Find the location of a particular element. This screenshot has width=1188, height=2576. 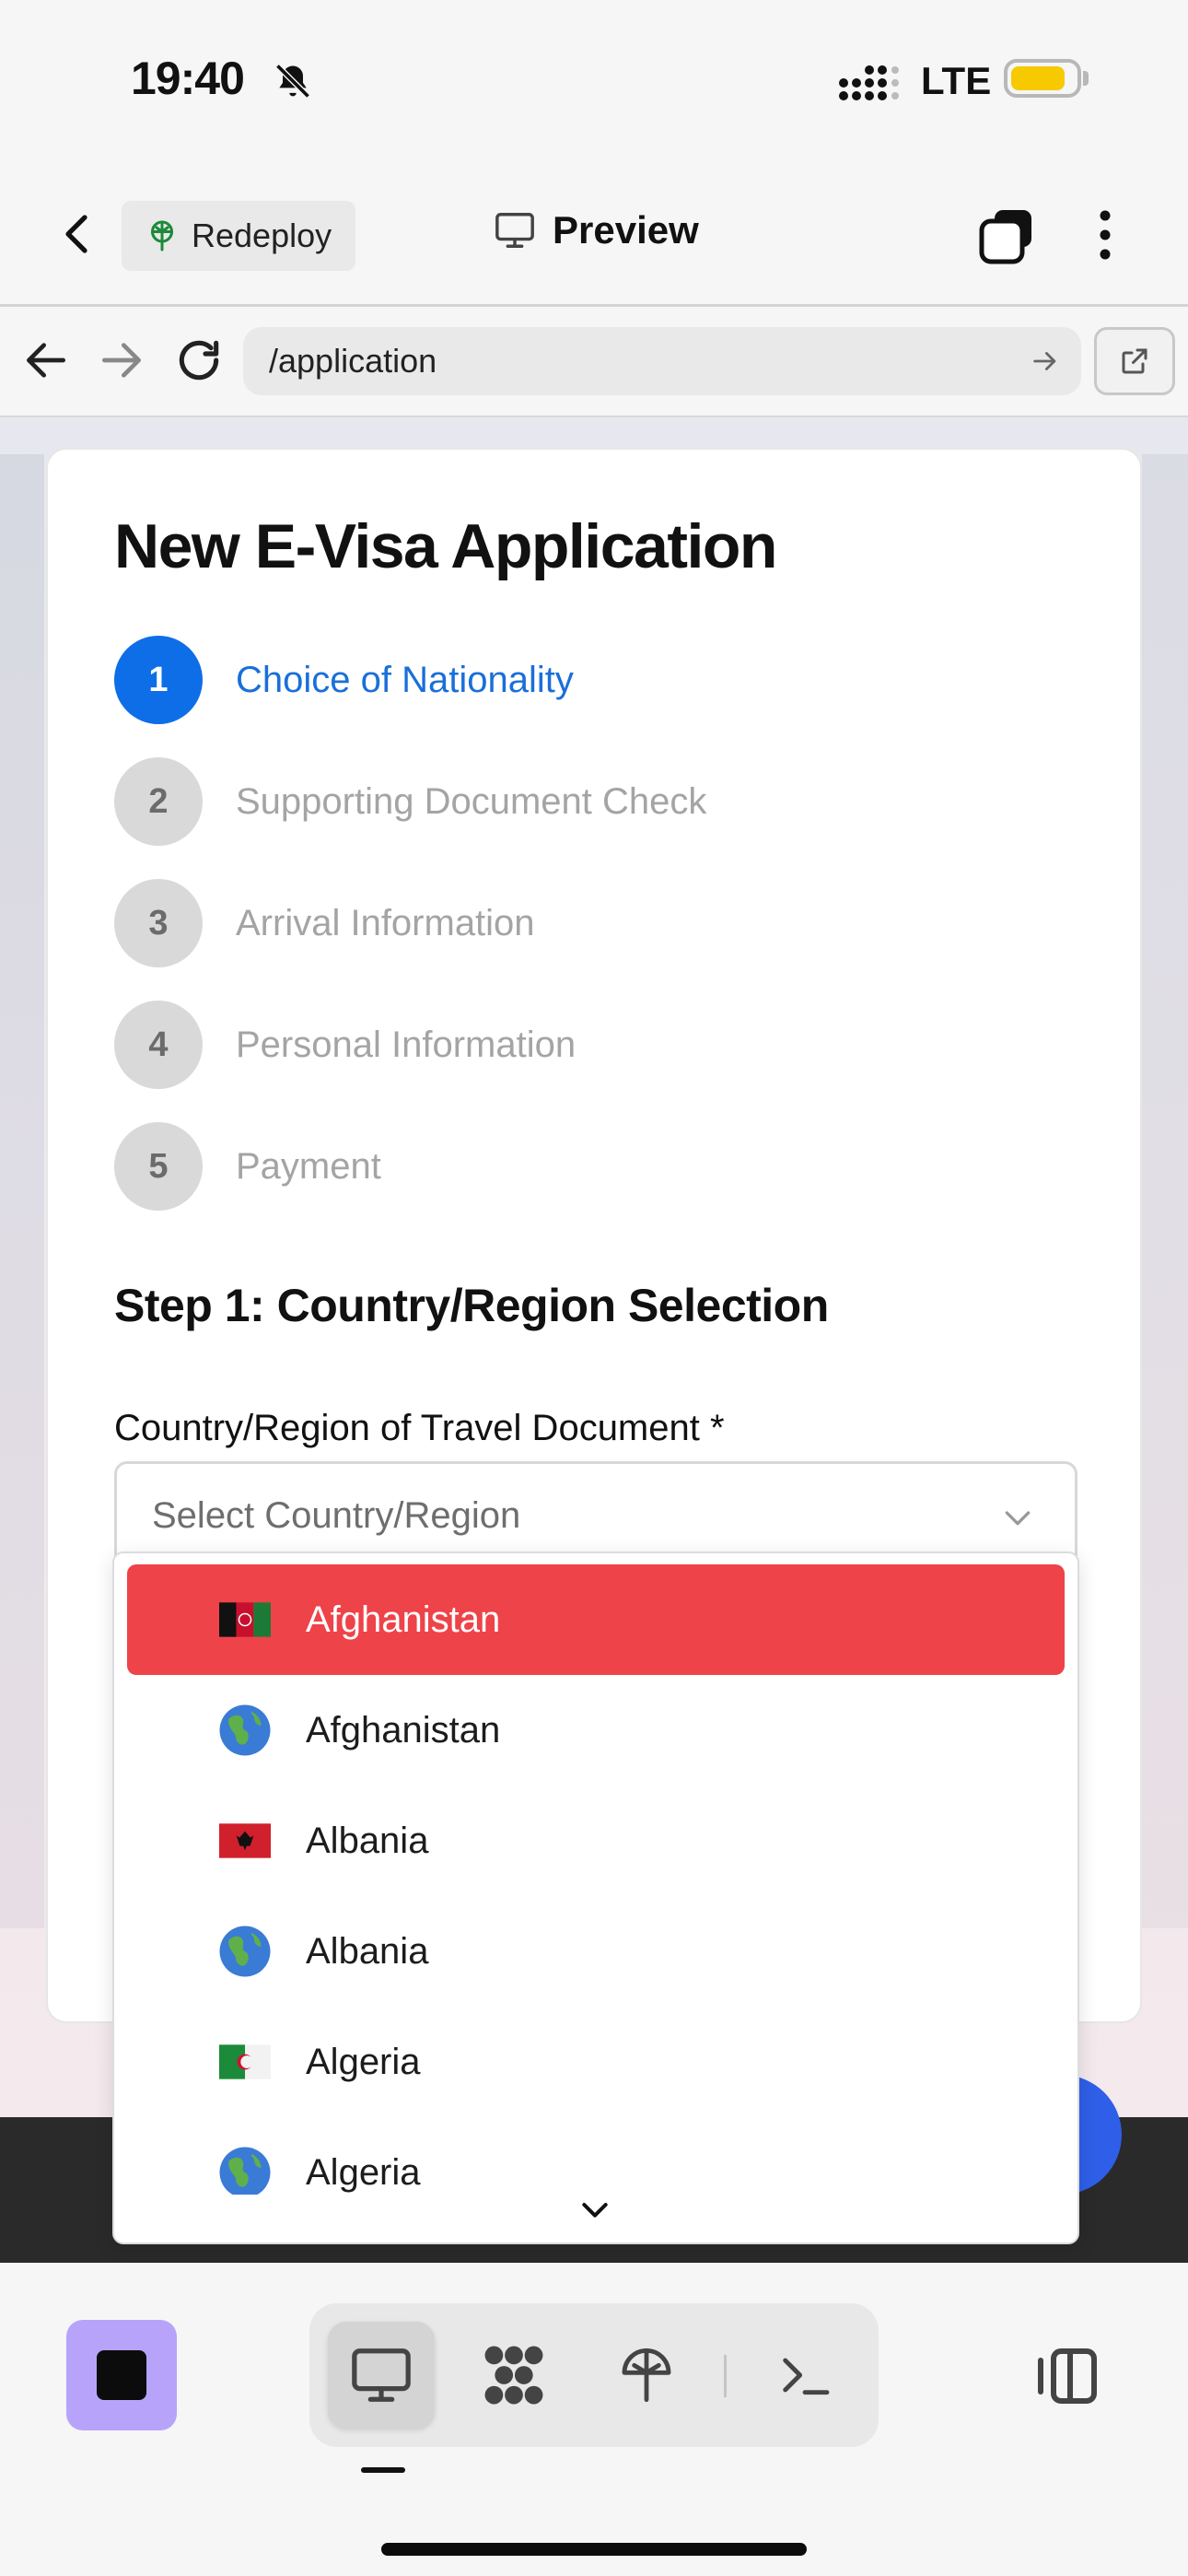

external-link-icon is located at coordinates (1134, 361).